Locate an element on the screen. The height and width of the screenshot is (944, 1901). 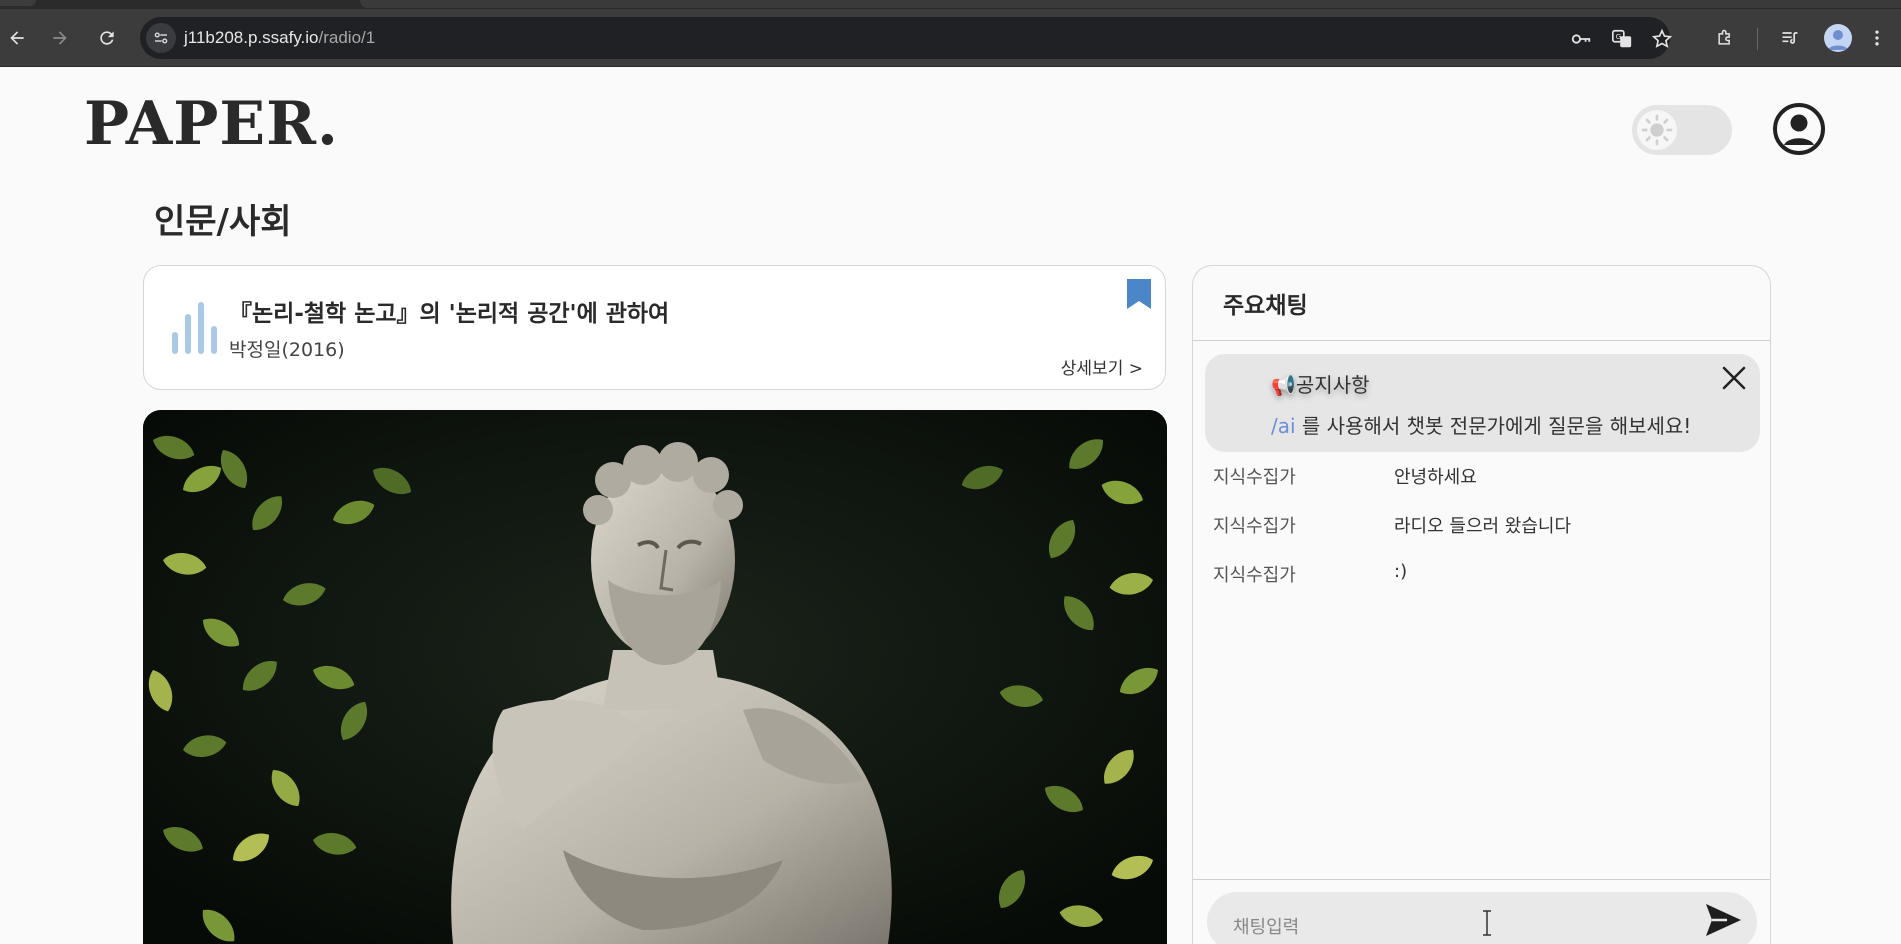
address-bar: j11b208.p.ssafy.io/radio/1 G is located at coordinates (906, 38).